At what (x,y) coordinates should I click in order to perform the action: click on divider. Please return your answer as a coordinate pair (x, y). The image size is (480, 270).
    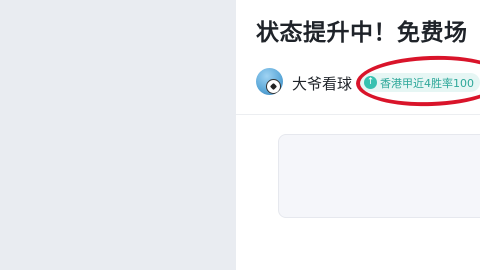
    Looking at the image, I should click on (358, 114).